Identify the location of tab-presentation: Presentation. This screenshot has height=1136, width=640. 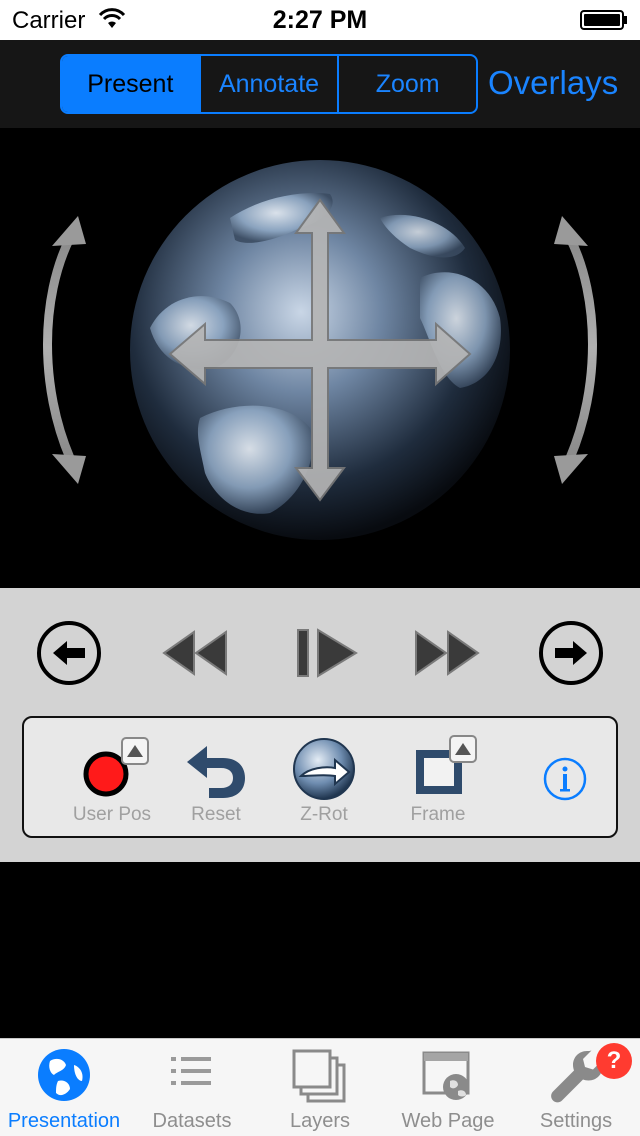
(64, 1087).